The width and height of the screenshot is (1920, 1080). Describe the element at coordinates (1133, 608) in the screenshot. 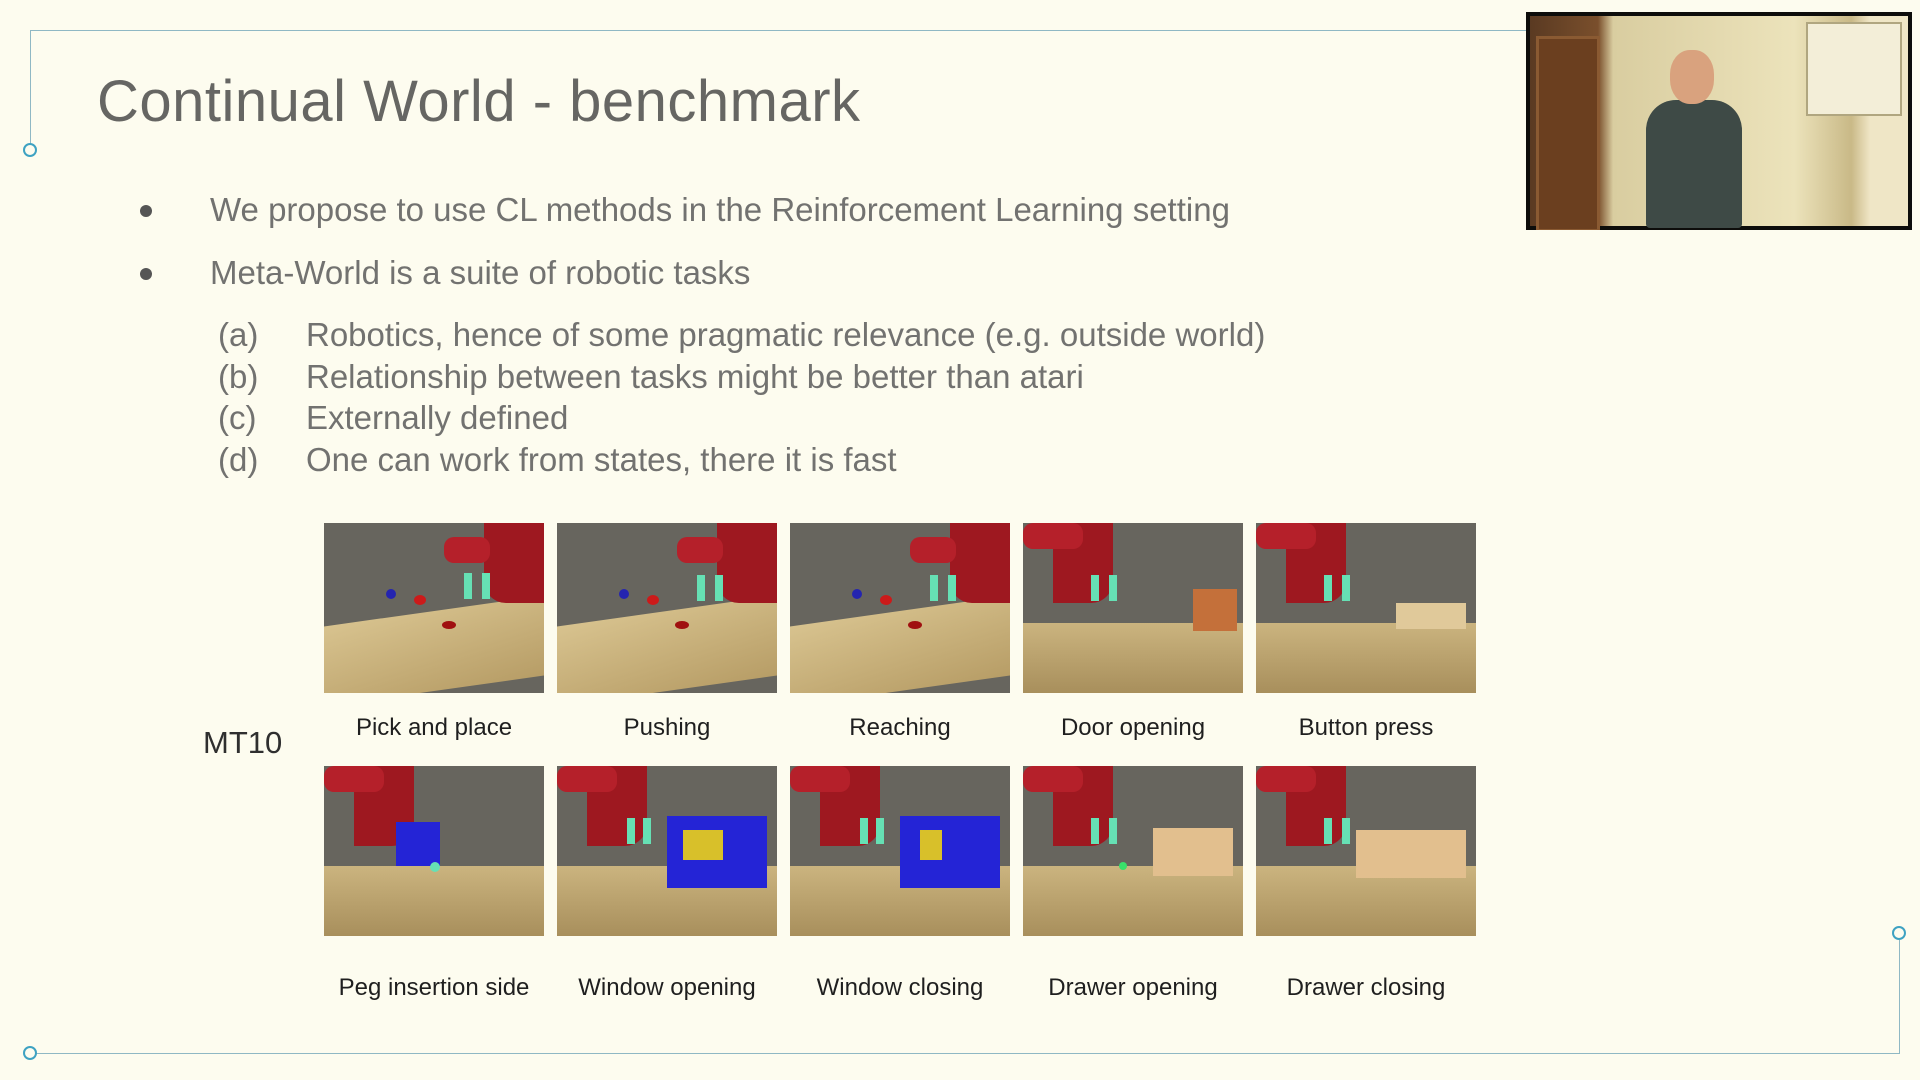

I see `task-image-door-opening` at that location.